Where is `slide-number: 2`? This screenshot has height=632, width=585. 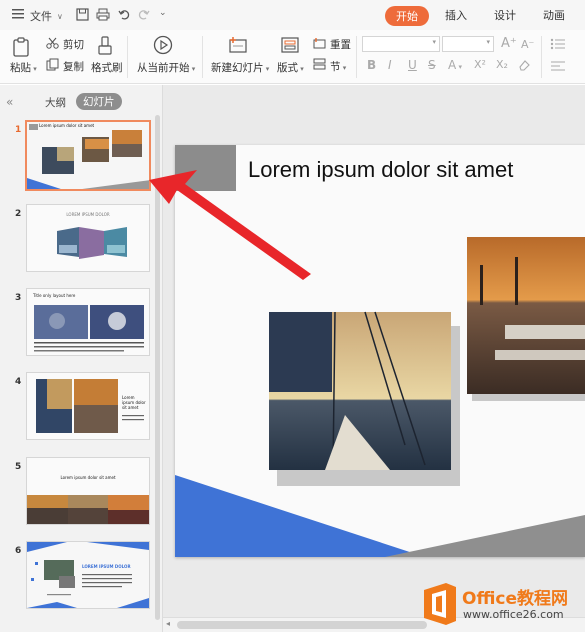
slide-number: 2 is located at coordinates (18, 214).